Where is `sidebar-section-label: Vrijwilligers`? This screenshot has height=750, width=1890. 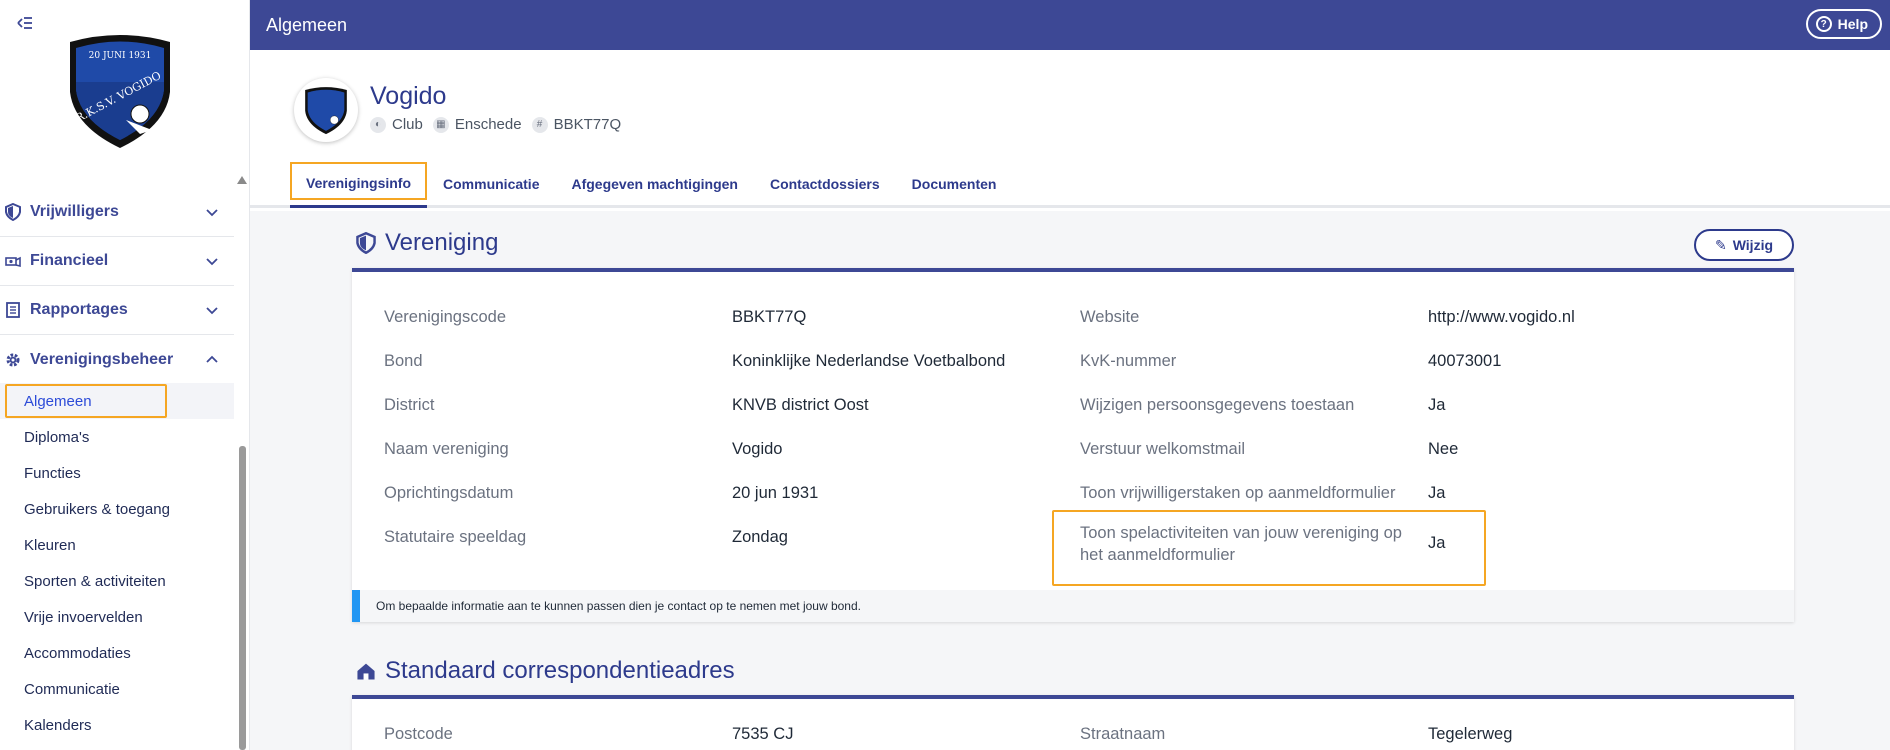 sidebar-section-label: Vrijwilligers is located at coordinates (74, 211).